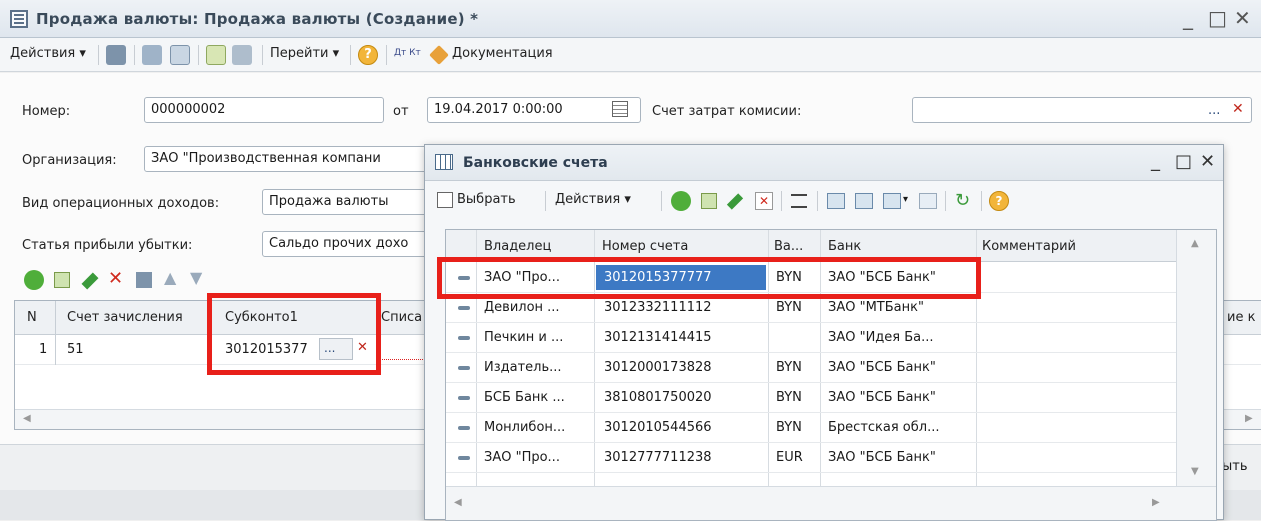  I want to click on minimize-button: _, so click(1188, 18).